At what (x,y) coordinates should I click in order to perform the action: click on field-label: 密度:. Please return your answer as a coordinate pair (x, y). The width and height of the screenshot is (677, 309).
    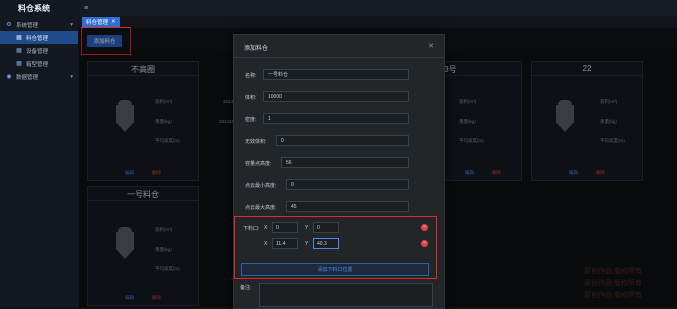
    Looking at the image, I should click on (251, 120).